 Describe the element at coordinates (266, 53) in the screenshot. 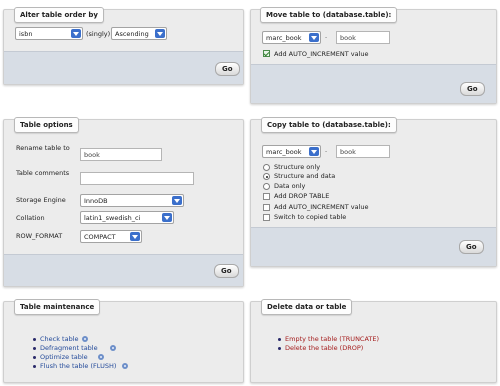

I see `move-auto-increment-checkbox` at that location.